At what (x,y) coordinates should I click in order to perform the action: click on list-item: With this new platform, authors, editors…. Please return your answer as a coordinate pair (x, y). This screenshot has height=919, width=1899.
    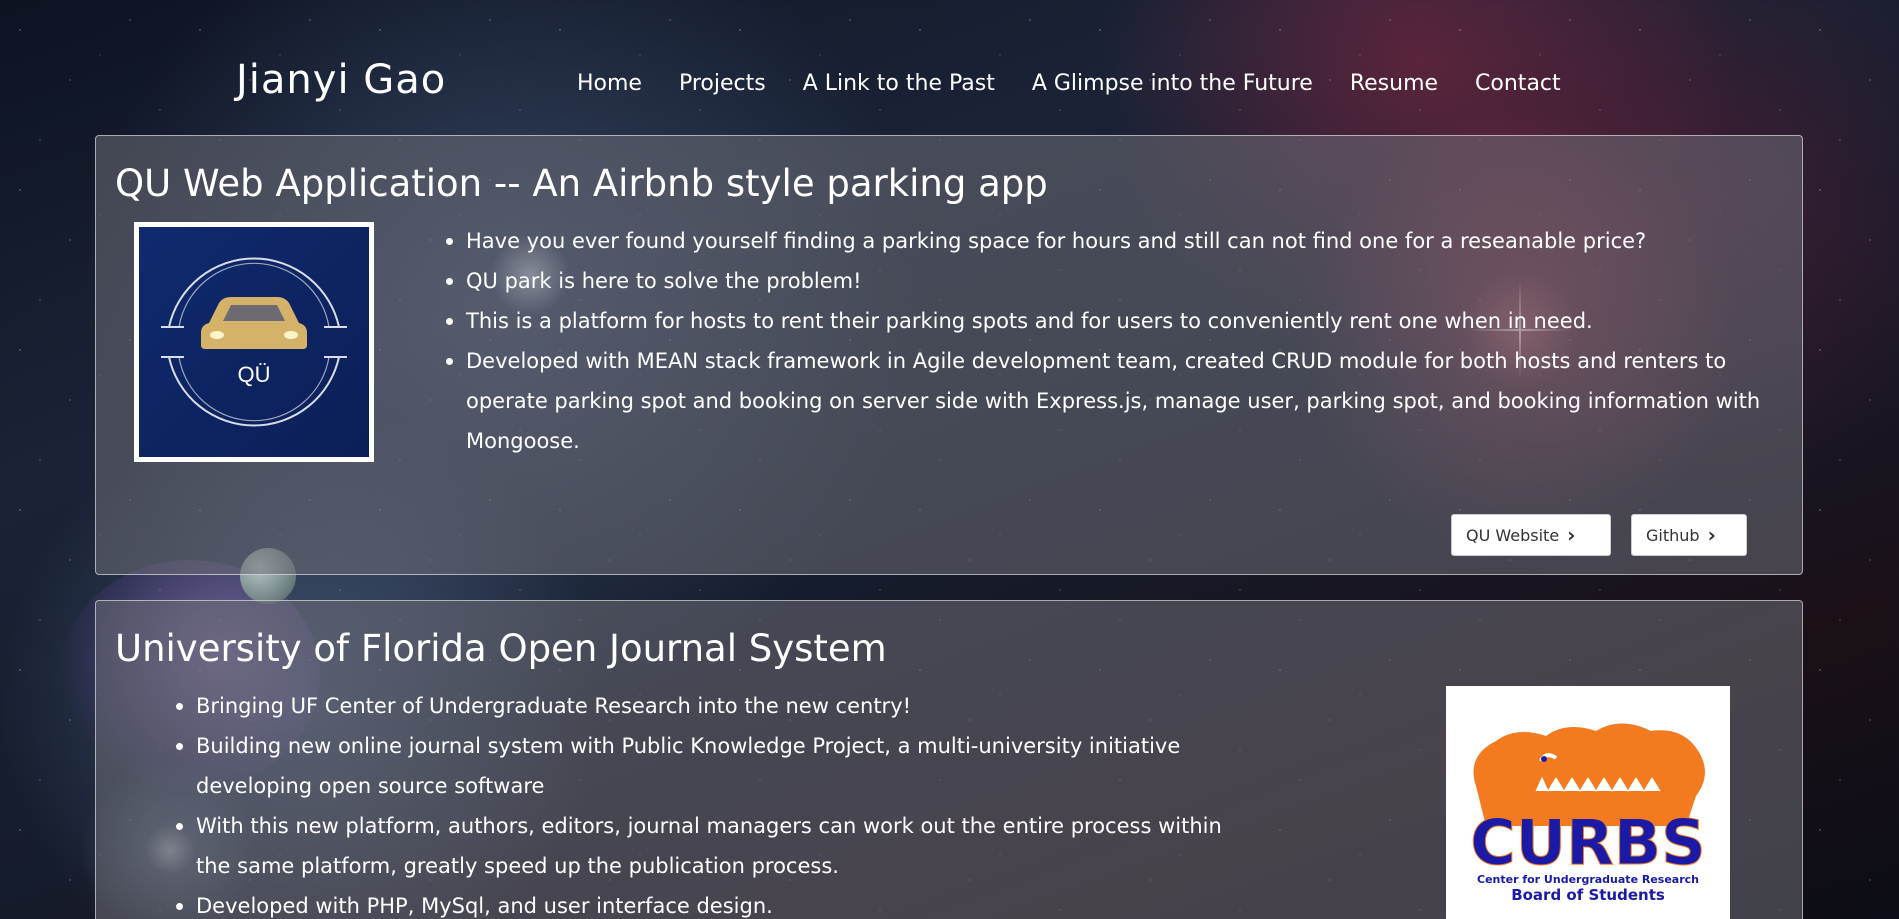
    Looking at the image, I should click on (706, 846).